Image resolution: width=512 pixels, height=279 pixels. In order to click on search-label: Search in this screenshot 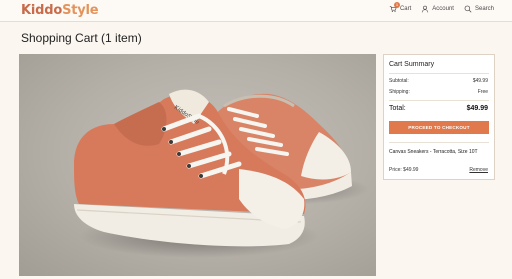, I will do `click(484, 9)`.